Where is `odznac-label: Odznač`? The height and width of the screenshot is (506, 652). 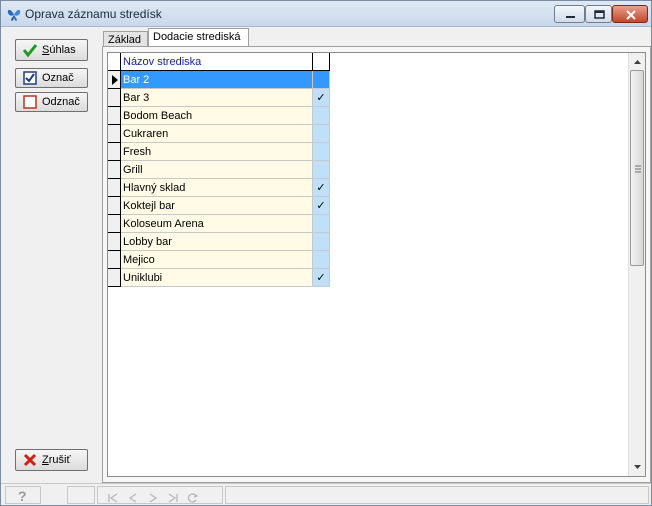
odznac-label: Odznač is located at coordinates (61, 102).